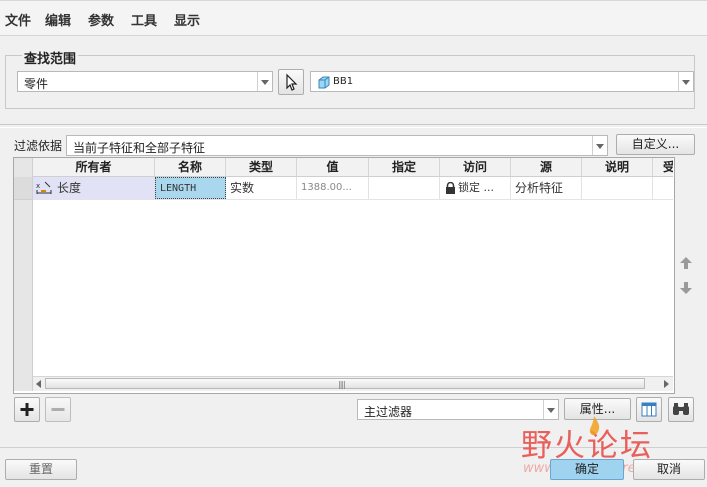  I want to click on plus-icon, so click(27, 409).